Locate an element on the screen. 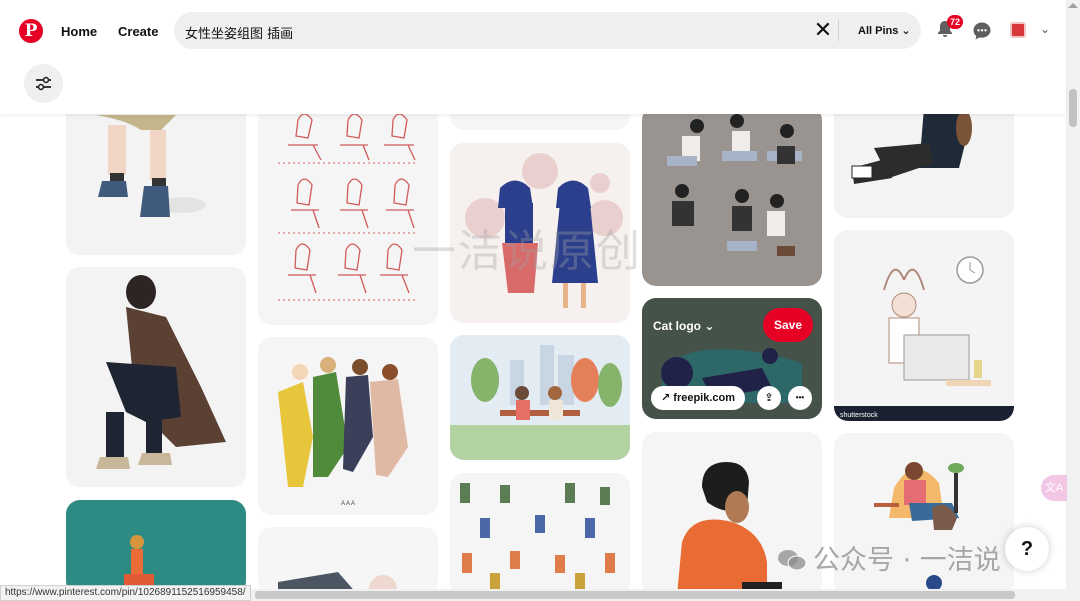 This screenshot has width=1080, height=601. nav-home-link: Home is located at coordinates (79, 31).